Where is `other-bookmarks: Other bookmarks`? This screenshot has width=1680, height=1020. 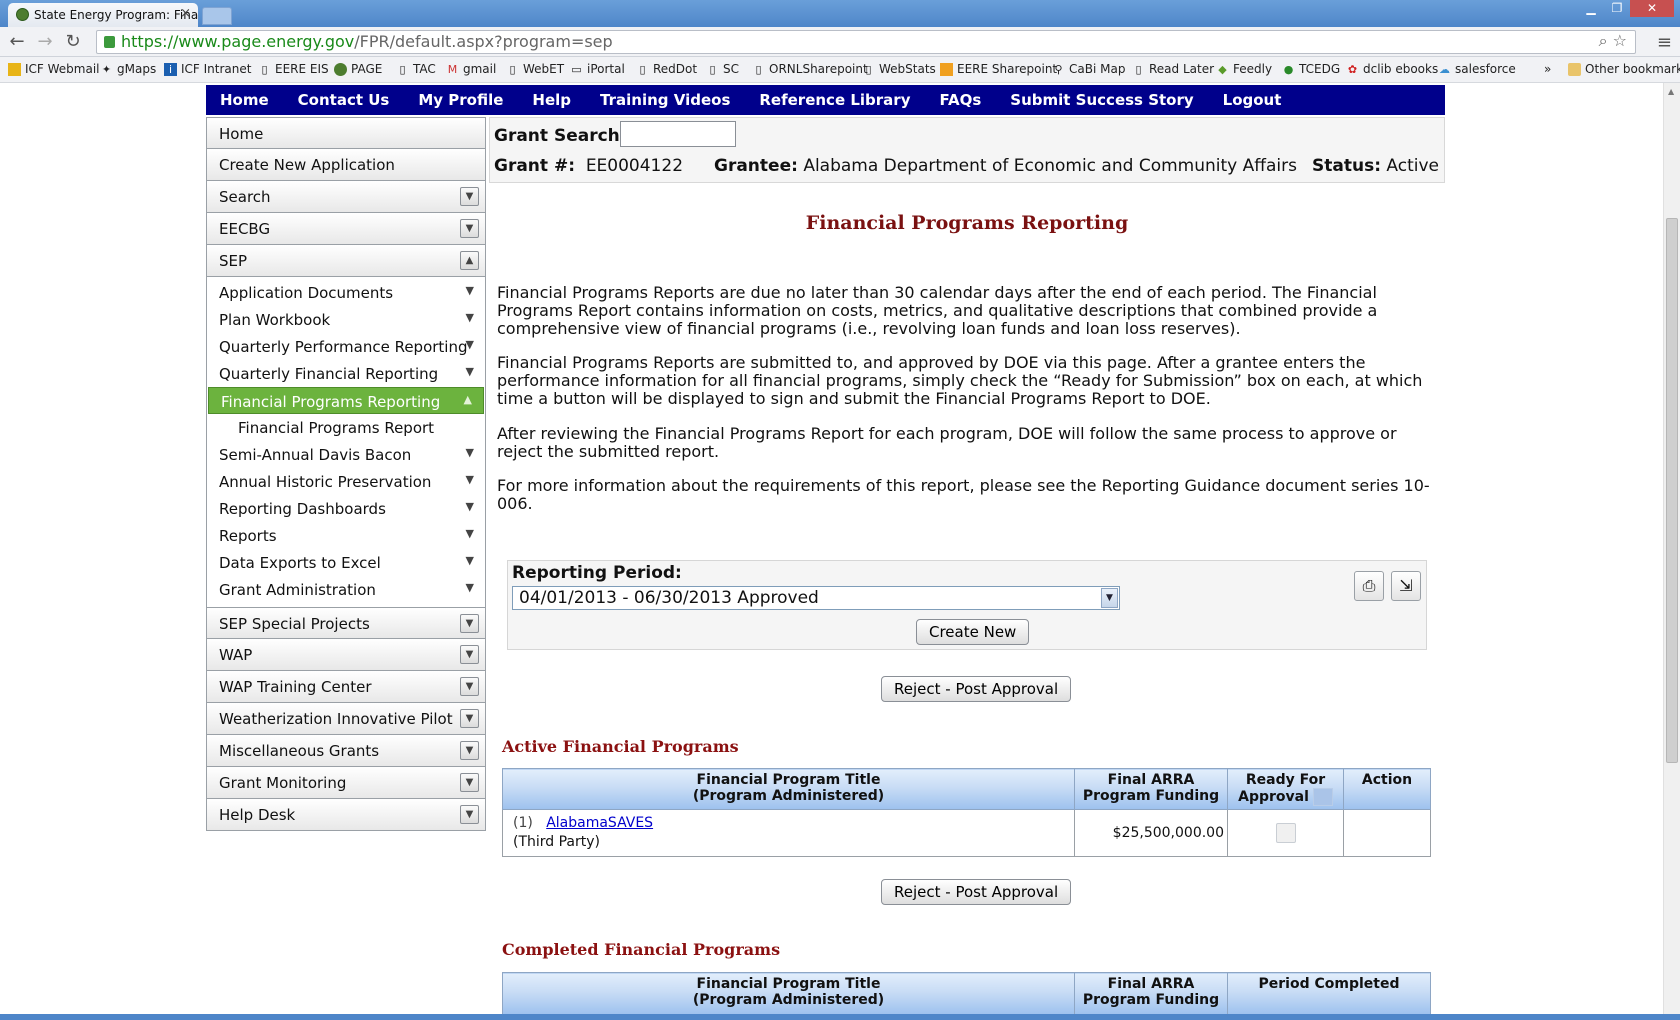
other-bookmarks: Other bookmarks is located at coordinates (1624, 69).